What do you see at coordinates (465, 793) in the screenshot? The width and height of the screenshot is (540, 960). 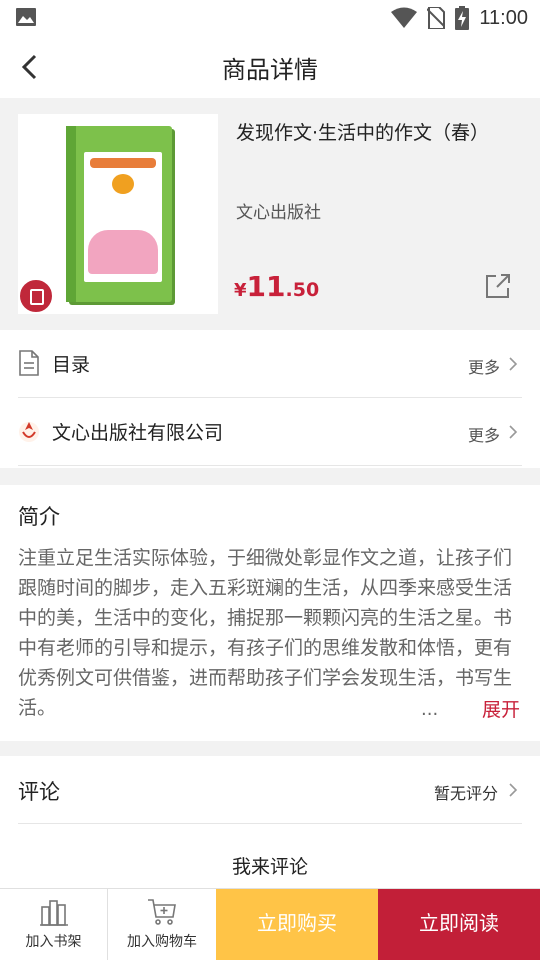 I see `review-score: 暂无评分` at bounding box center [465, 793].